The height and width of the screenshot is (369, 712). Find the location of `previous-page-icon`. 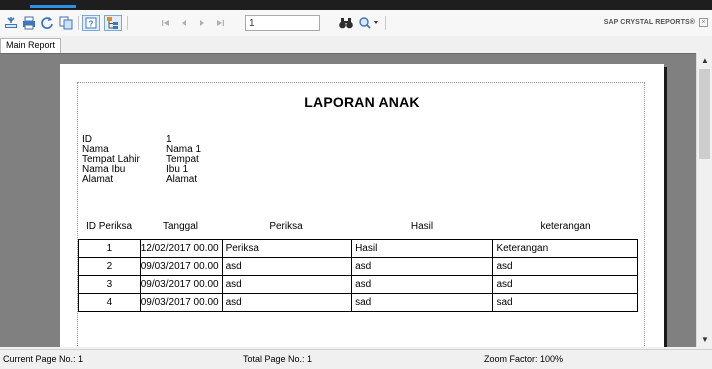

previous-page-icon is located at coordinates (184, 23).